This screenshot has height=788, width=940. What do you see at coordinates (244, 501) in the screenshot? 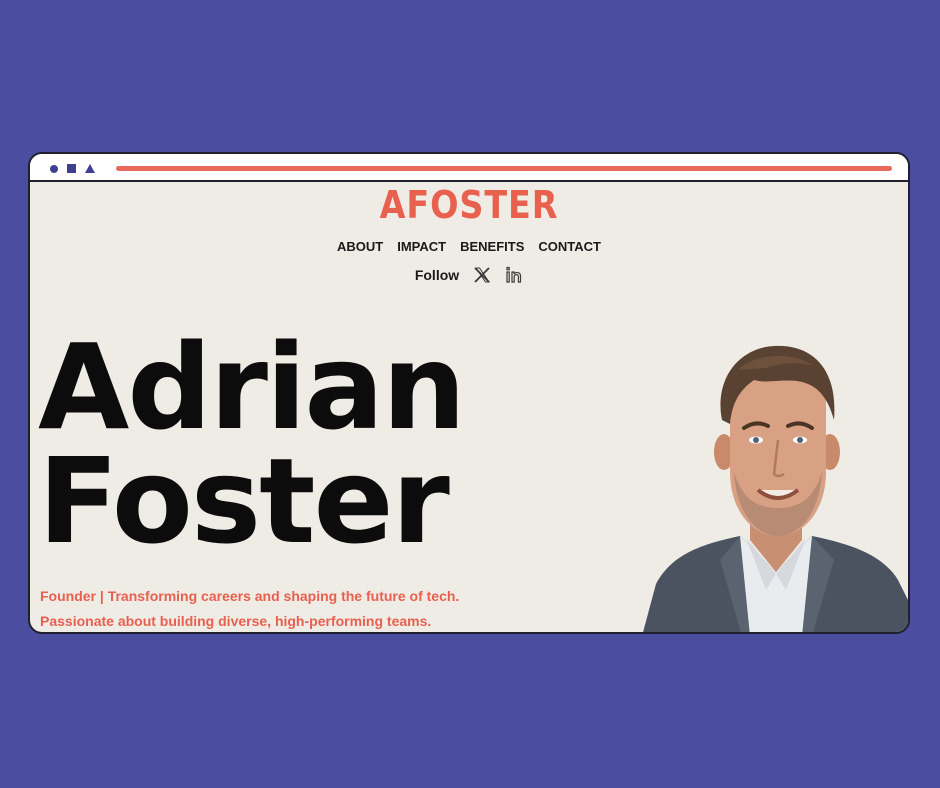
I see `hero-last-name: Foster` at bounding box center [244, 501].